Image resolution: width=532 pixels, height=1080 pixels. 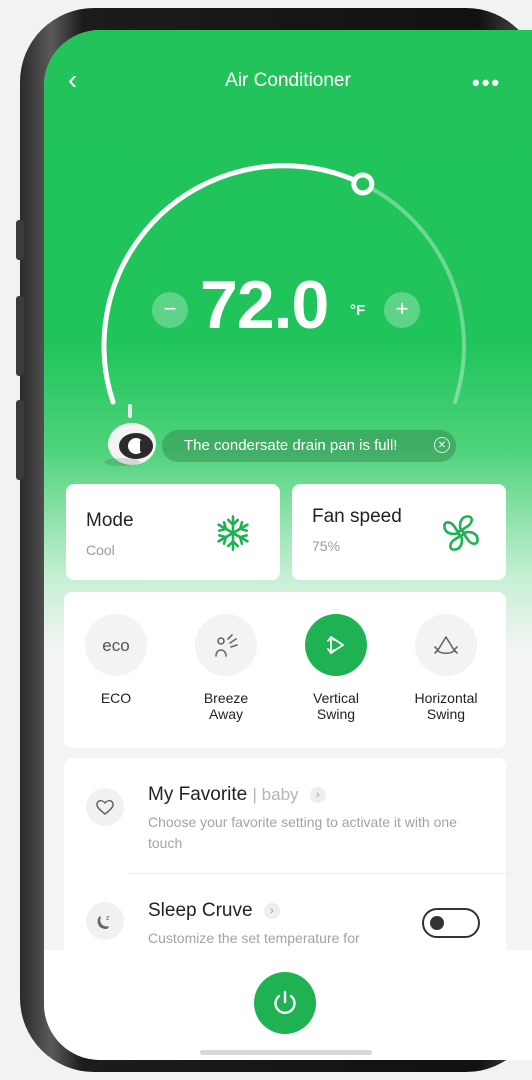 I want to click on heart-icon, so click(x=105, y=807).